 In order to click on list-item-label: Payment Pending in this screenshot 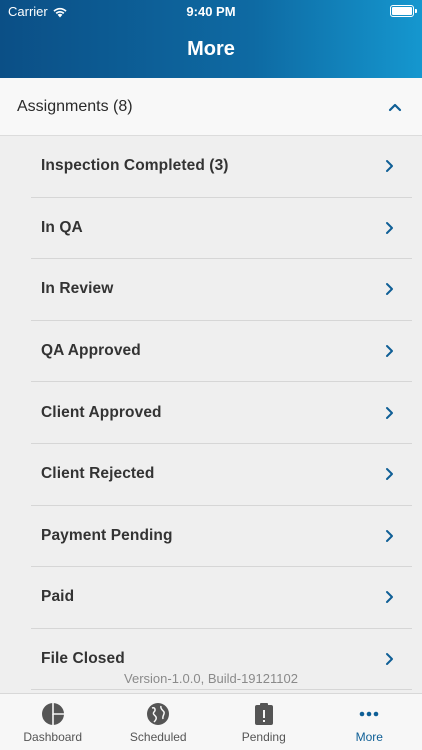, I will do `click(107, 535)`.